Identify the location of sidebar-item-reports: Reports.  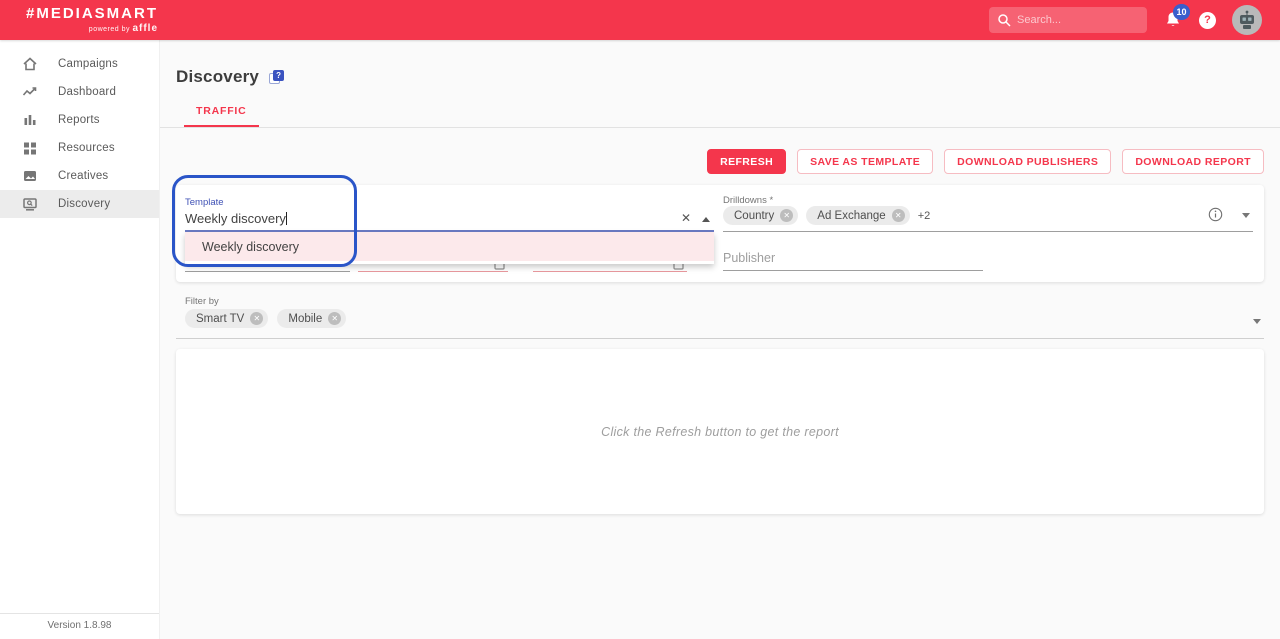
(79, 120).